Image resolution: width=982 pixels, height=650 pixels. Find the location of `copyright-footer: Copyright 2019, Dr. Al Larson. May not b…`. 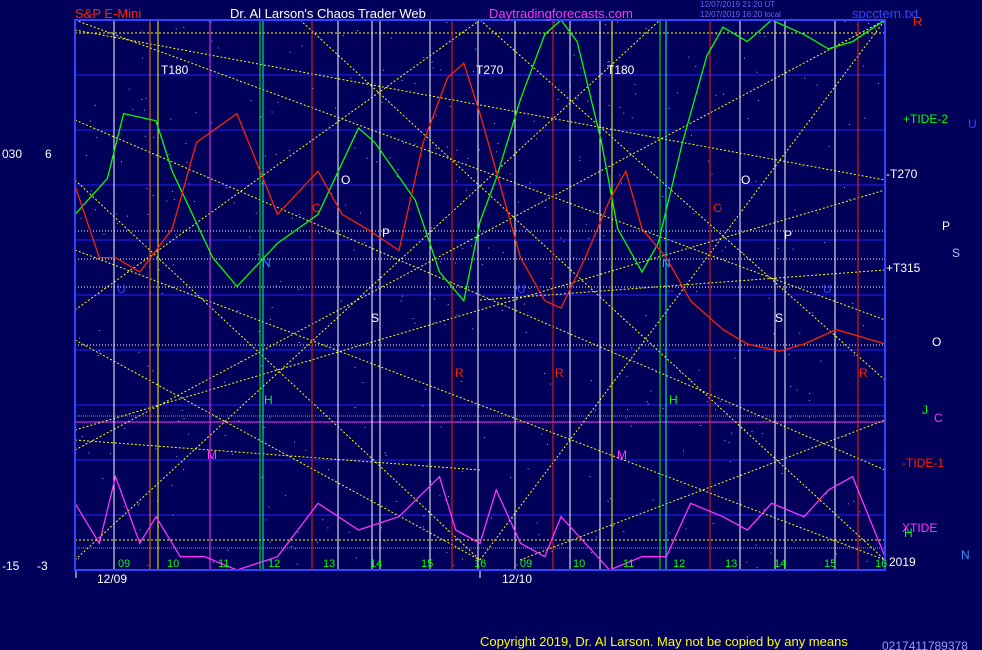

copyright-footer: Copyright 2019, Dr. Al Larson. May not b… is located at coordinates (664, 641).